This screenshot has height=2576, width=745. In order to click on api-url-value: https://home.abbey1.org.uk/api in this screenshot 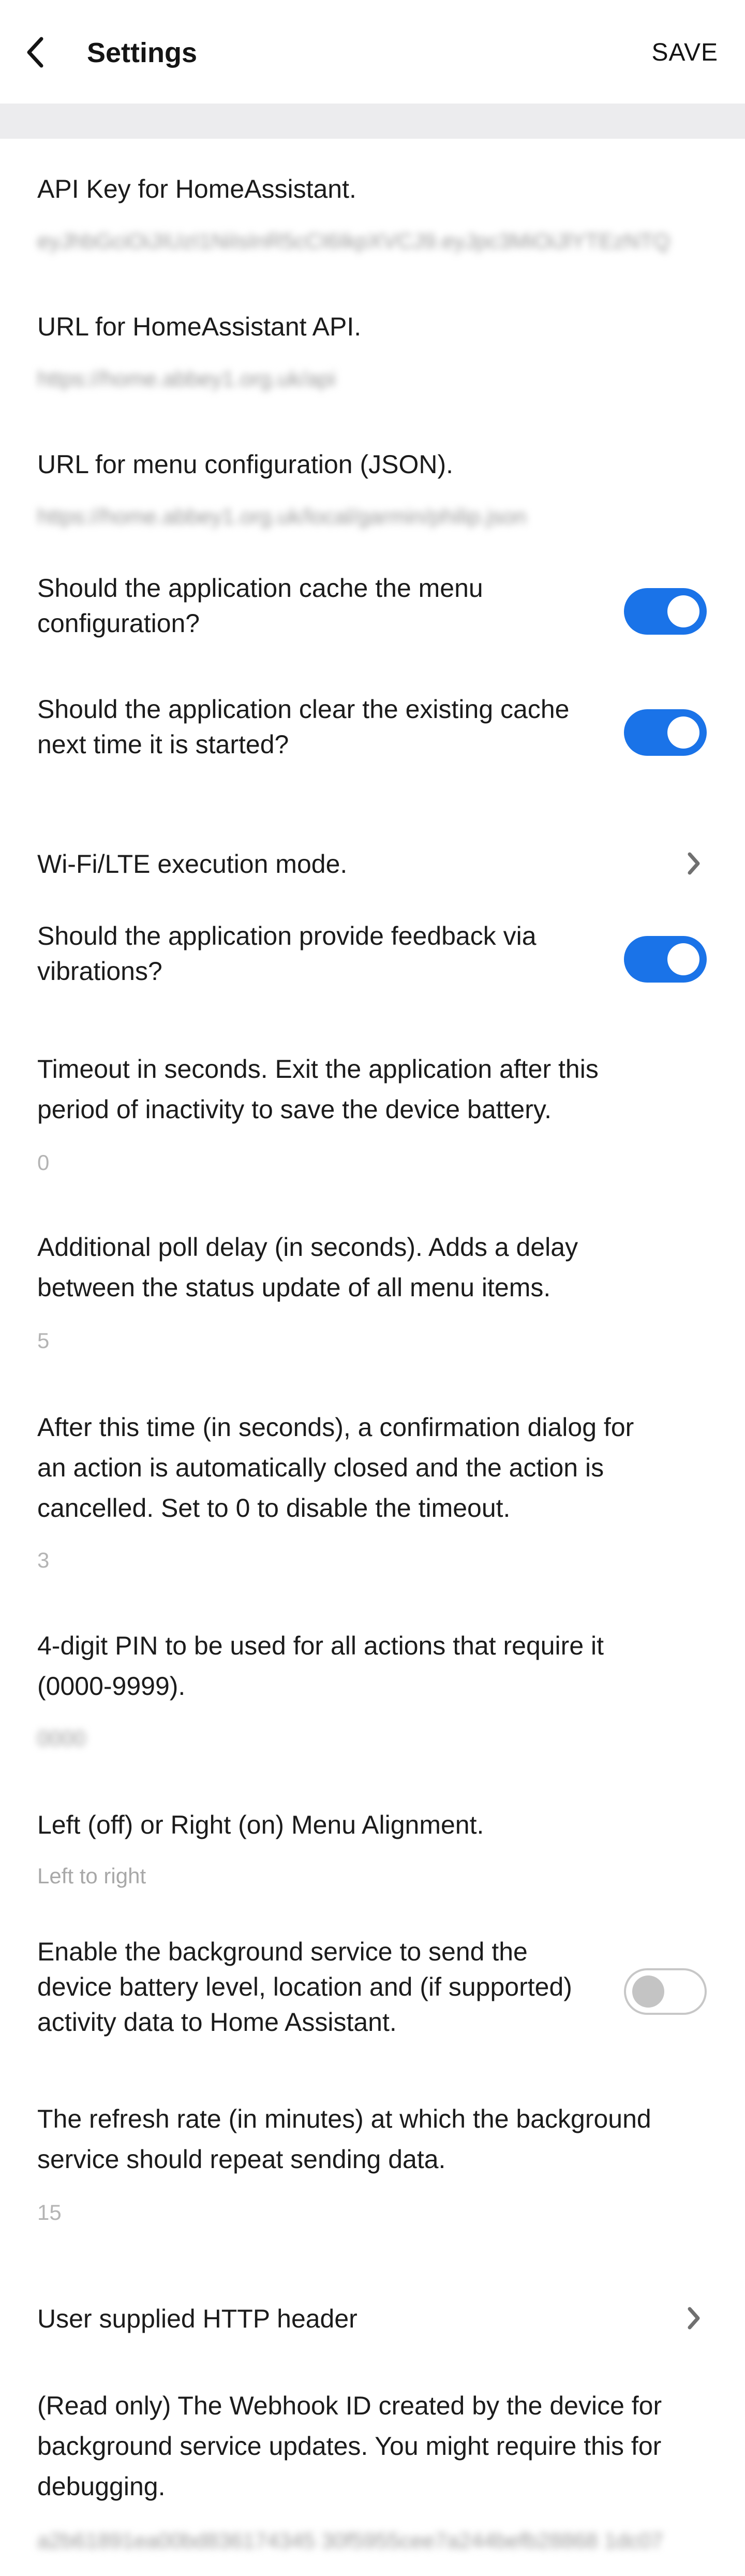, I will do `click(187, 379)`.